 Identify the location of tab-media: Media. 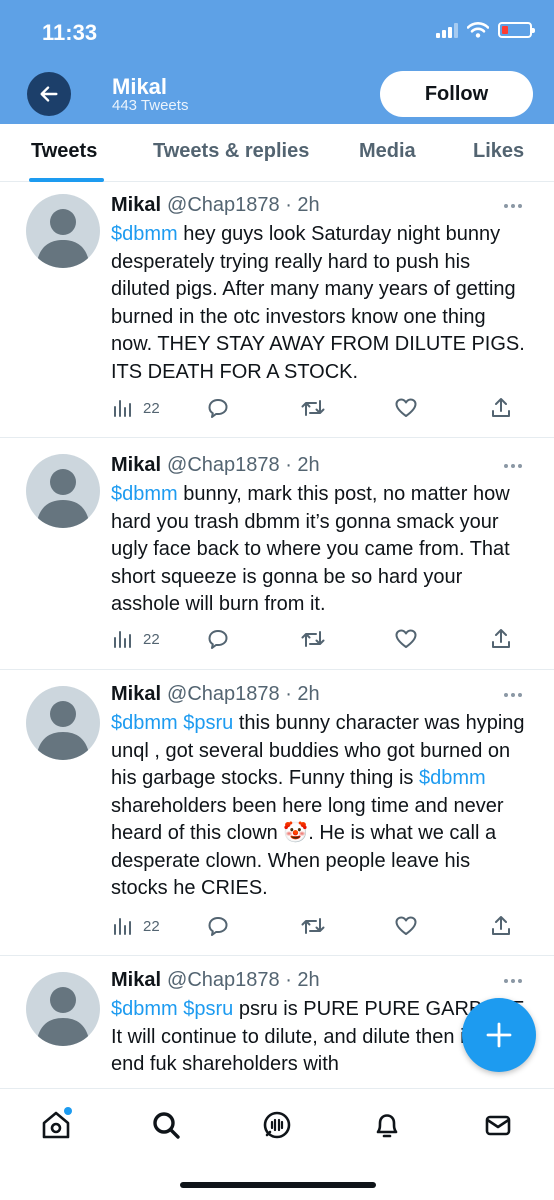
(387, 151).